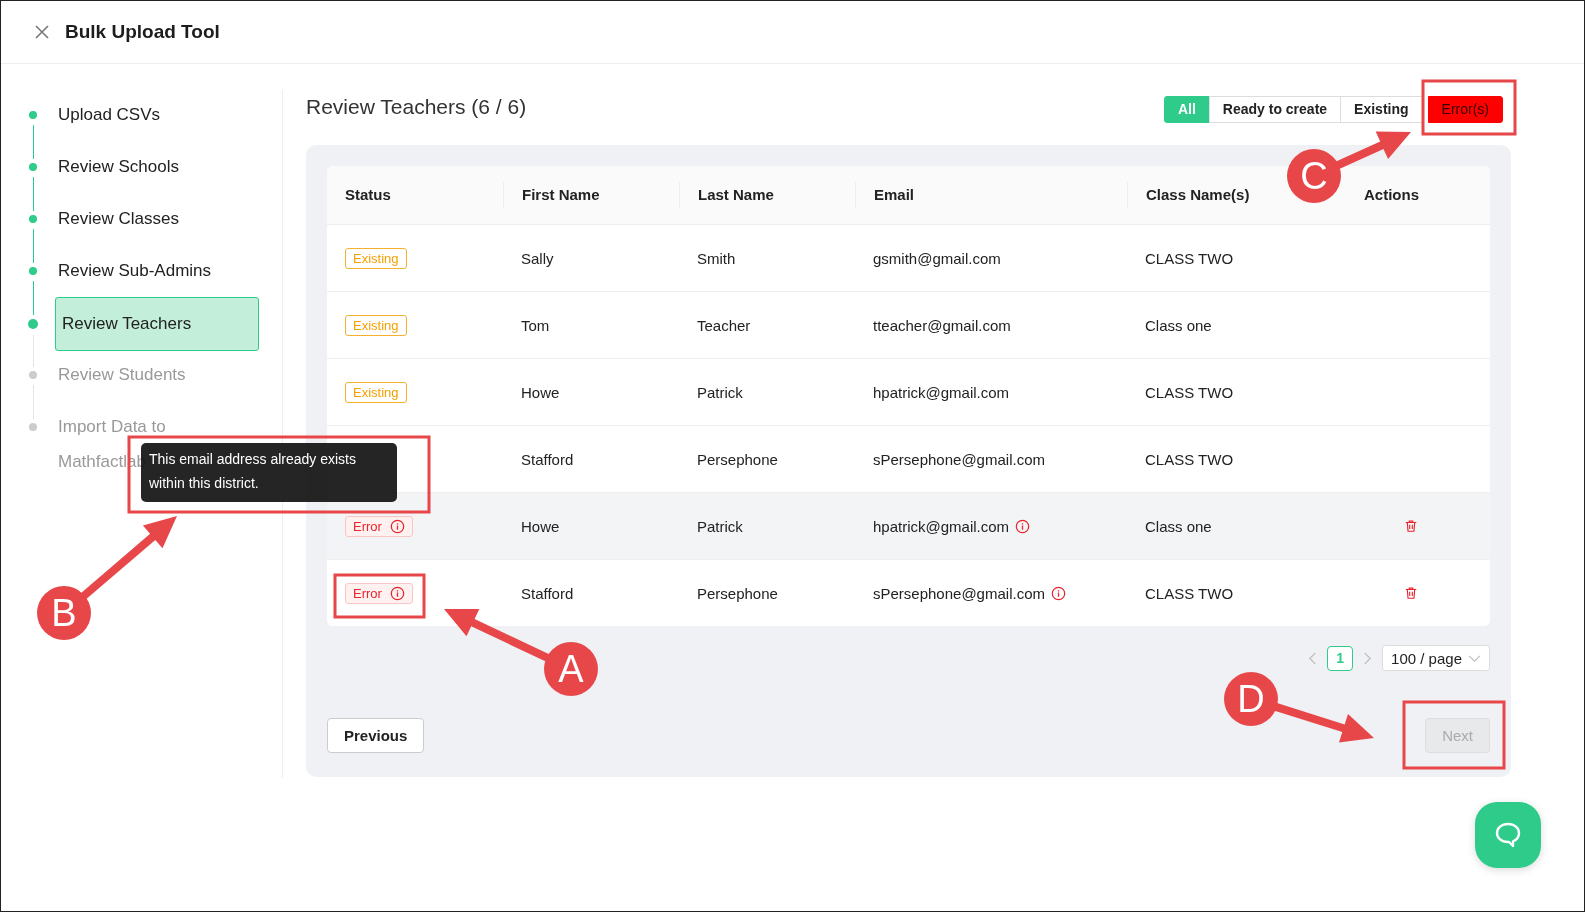 This screenshot has height=912, width=1585. What do you see at coordinates (1251, 699) in the screenshot?
I see `callout-marker: D` at bounding box center [1251, 699].